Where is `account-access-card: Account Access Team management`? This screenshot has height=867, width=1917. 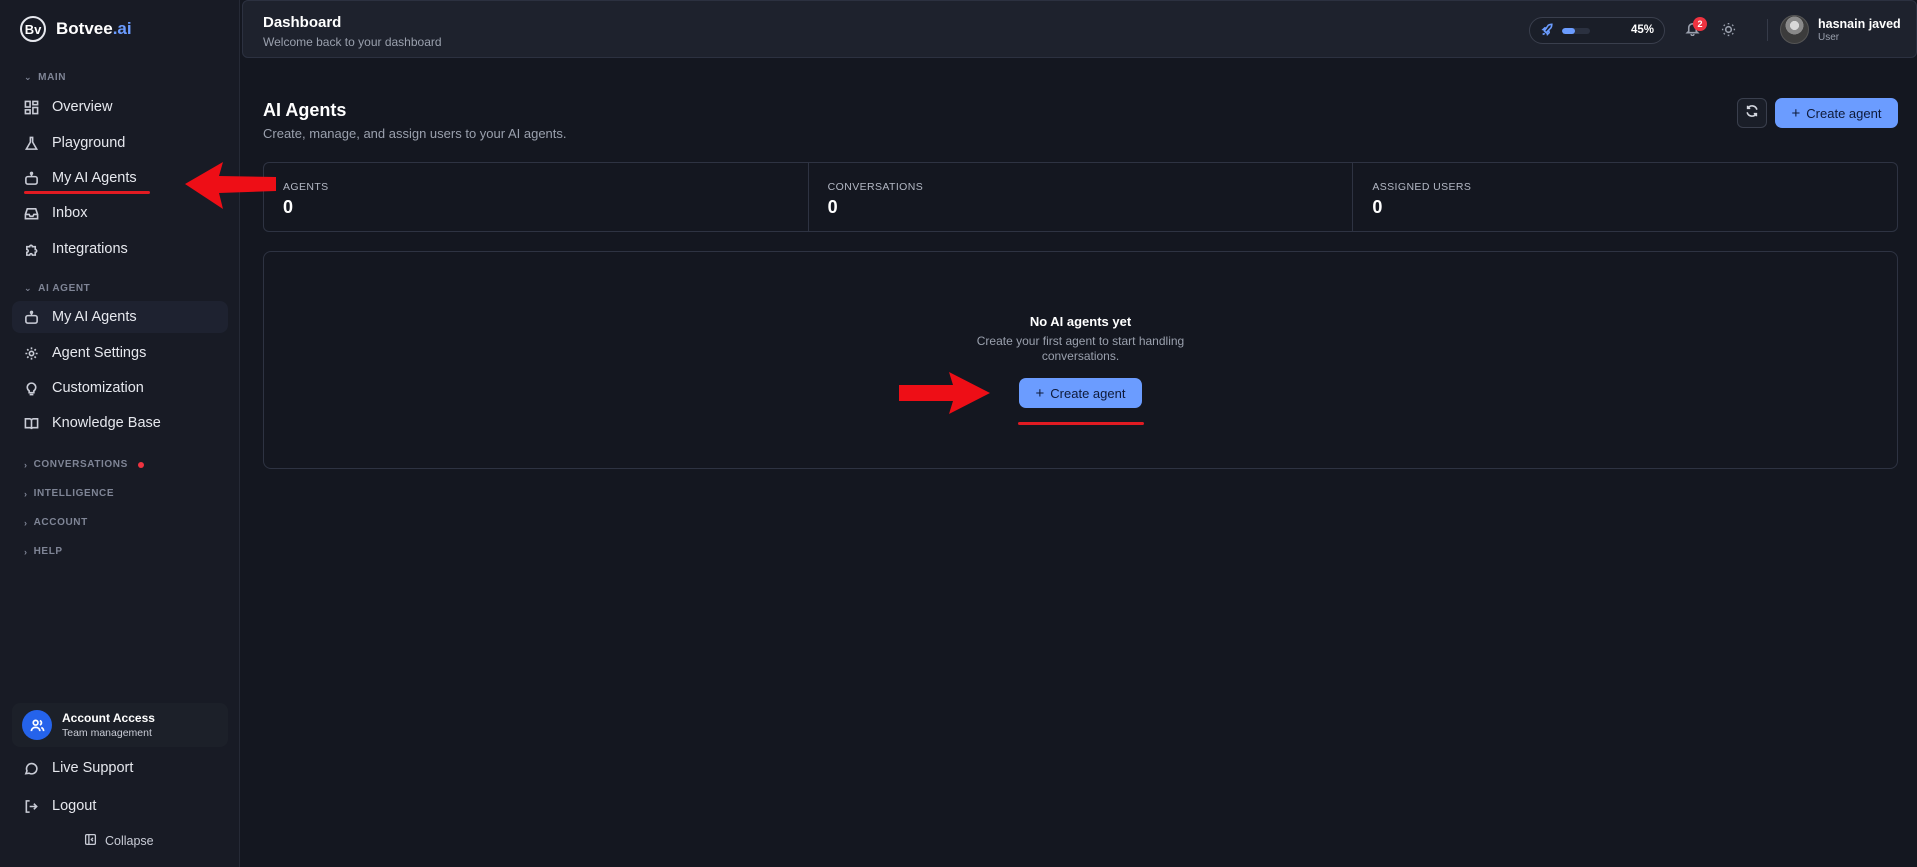
account-access-card: Account Access Team management is located at coordinates (120, 725).